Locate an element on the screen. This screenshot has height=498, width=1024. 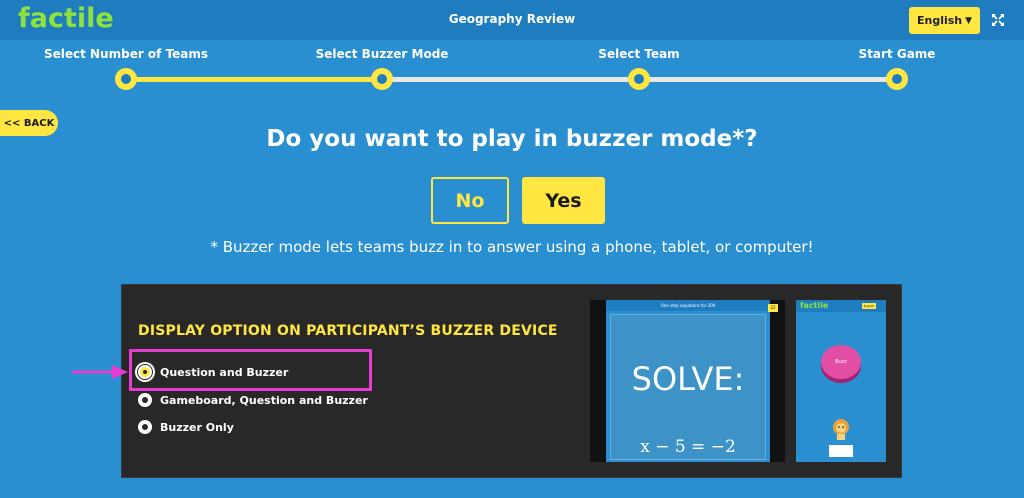
pointer-arrow-icon is located at coordinates (100, 372).